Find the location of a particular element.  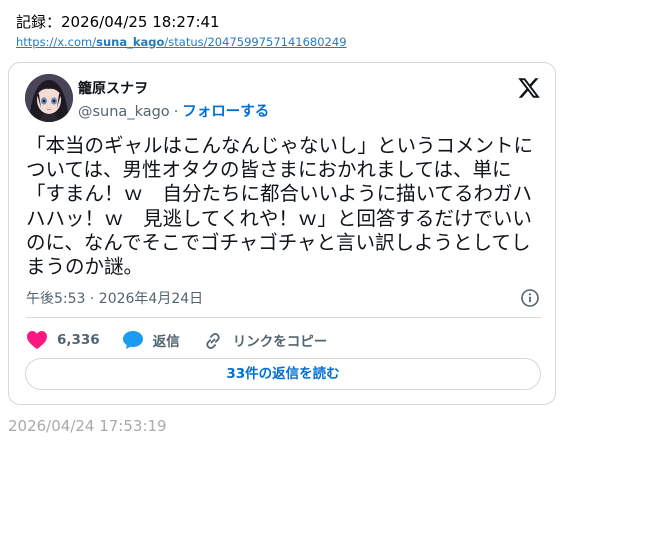

source-url-suffix: /status/2047599757141680249 is located at coordinates (255, 42).